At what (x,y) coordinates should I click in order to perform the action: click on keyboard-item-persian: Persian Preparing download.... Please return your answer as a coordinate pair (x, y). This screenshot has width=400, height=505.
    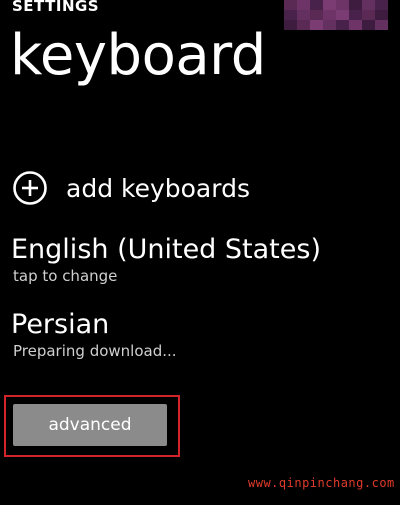
    Looking at the image, I should click on (94, 334).